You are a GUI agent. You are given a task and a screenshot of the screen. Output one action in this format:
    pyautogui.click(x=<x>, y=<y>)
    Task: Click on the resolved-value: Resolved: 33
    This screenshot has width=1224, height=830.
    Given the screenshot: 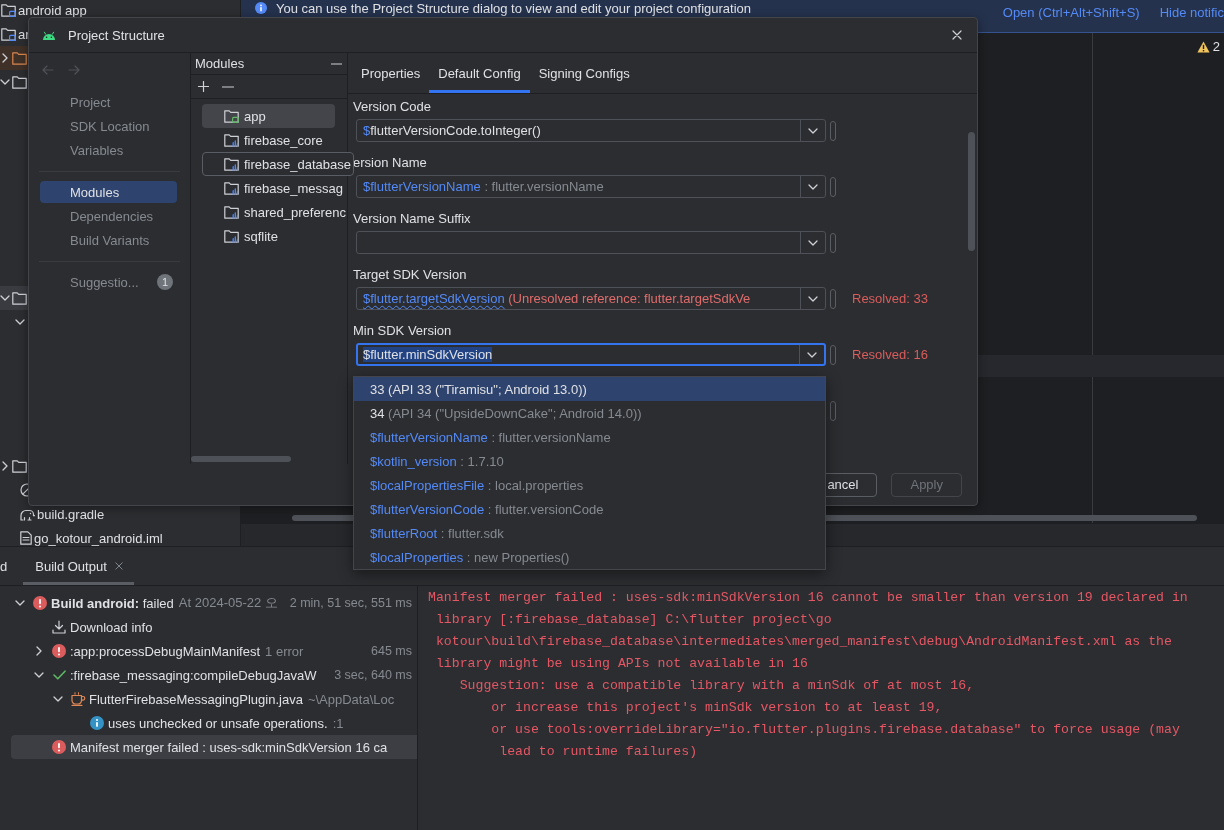 What is the action you would take?
    pyautogui.click(x=890, y=298)
    